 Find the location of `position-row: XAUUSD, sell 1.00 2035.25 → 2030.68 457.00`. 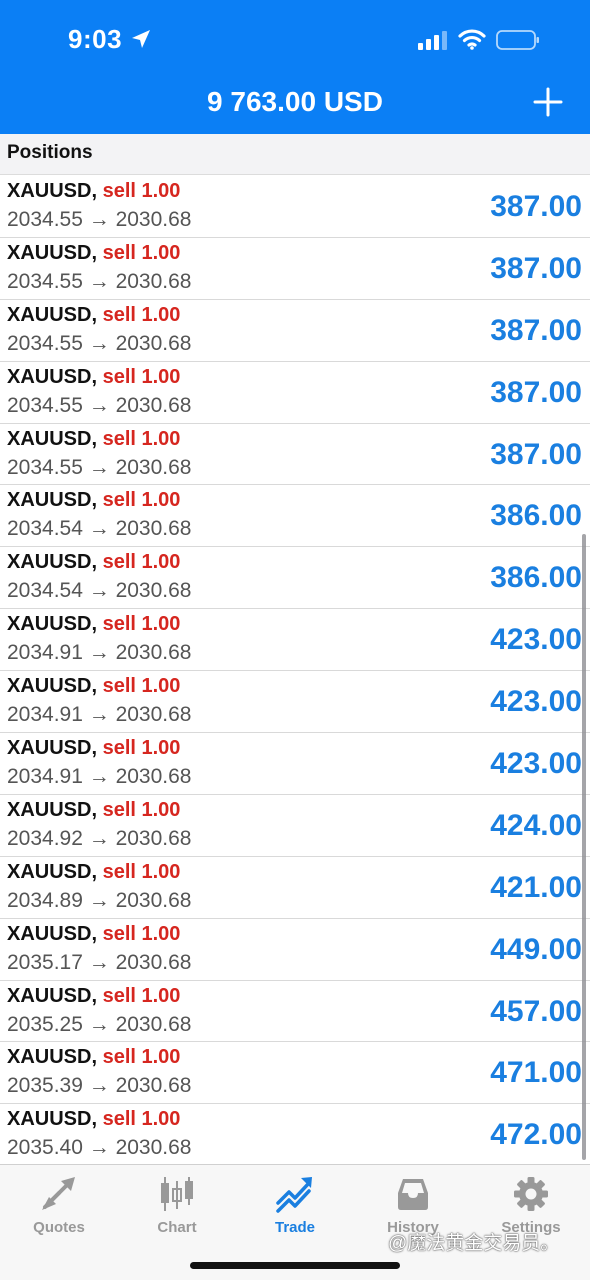

position-row: XAUUSD, sell 1.00 2035.25 → 2030.68 457.00 is located at coordinates (295, 1012).